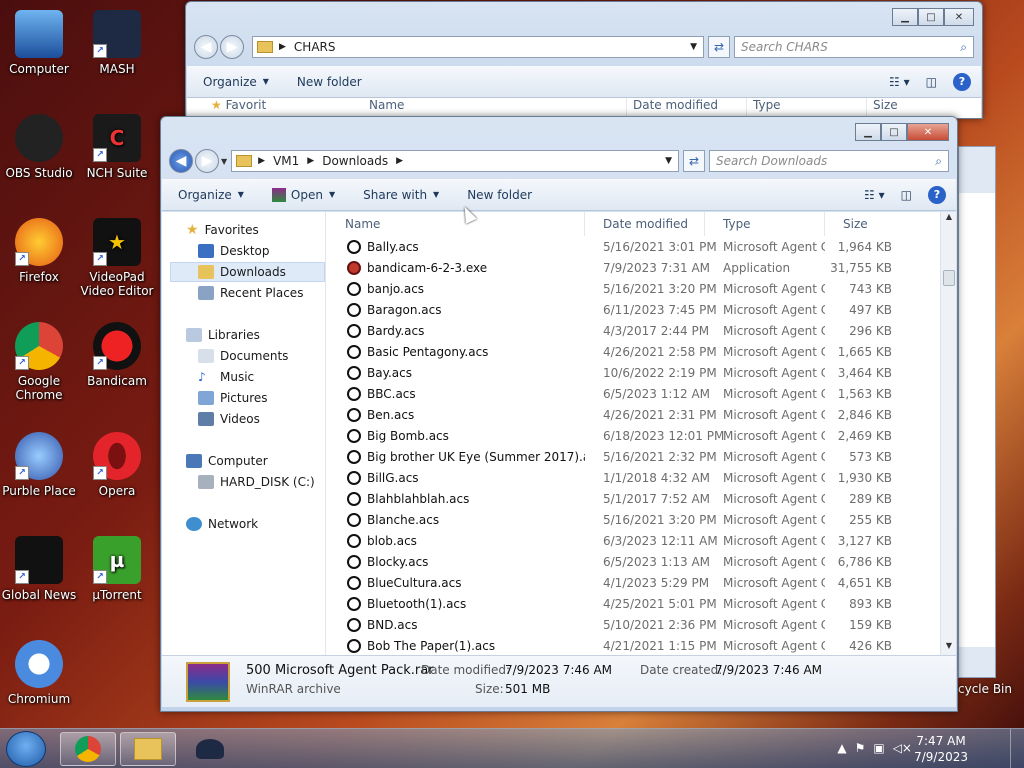 The height and width of the screenshot is (768, 1024). Describe the element at coordinates (227, 461) in the screenshot. I see `nav-computer: Computer` at that location.